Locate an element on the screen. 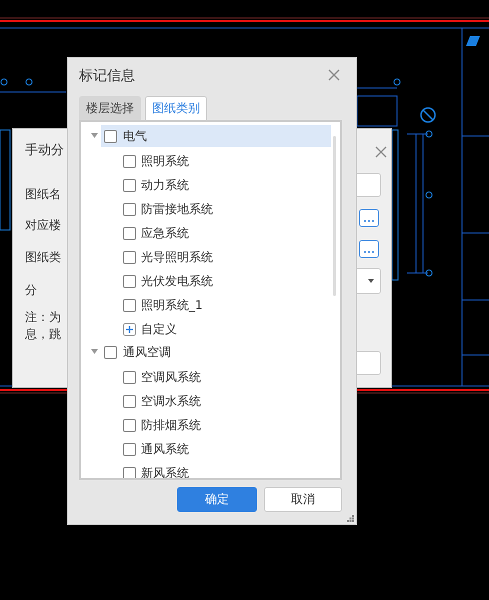 This screenshot has height=600, width=489. plus-icon is located at coordinates (129, 329).